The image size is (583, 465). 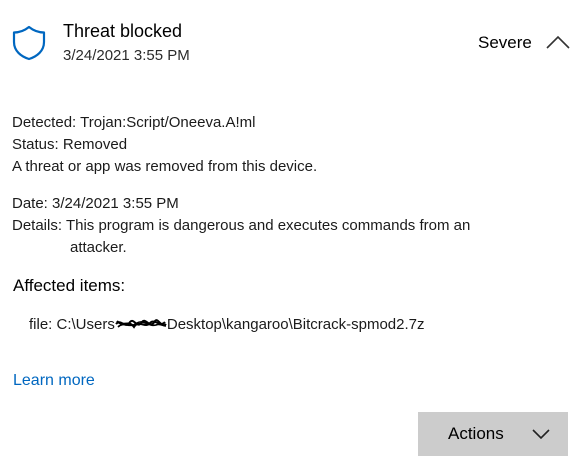 What do you see at coordinates (168, 122) in the screenshot?
I see `detected-value: Trojan:Script/Oneeva.A!ml` at bounding box center [168, 122].